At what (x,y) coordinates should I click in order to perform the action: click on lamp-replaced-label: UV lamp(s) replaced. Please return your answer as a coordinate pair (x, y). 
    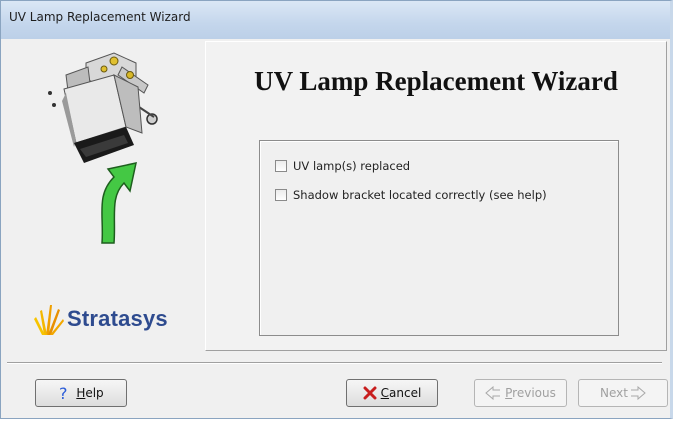
    Looking at the image, I should click on (352, 166).